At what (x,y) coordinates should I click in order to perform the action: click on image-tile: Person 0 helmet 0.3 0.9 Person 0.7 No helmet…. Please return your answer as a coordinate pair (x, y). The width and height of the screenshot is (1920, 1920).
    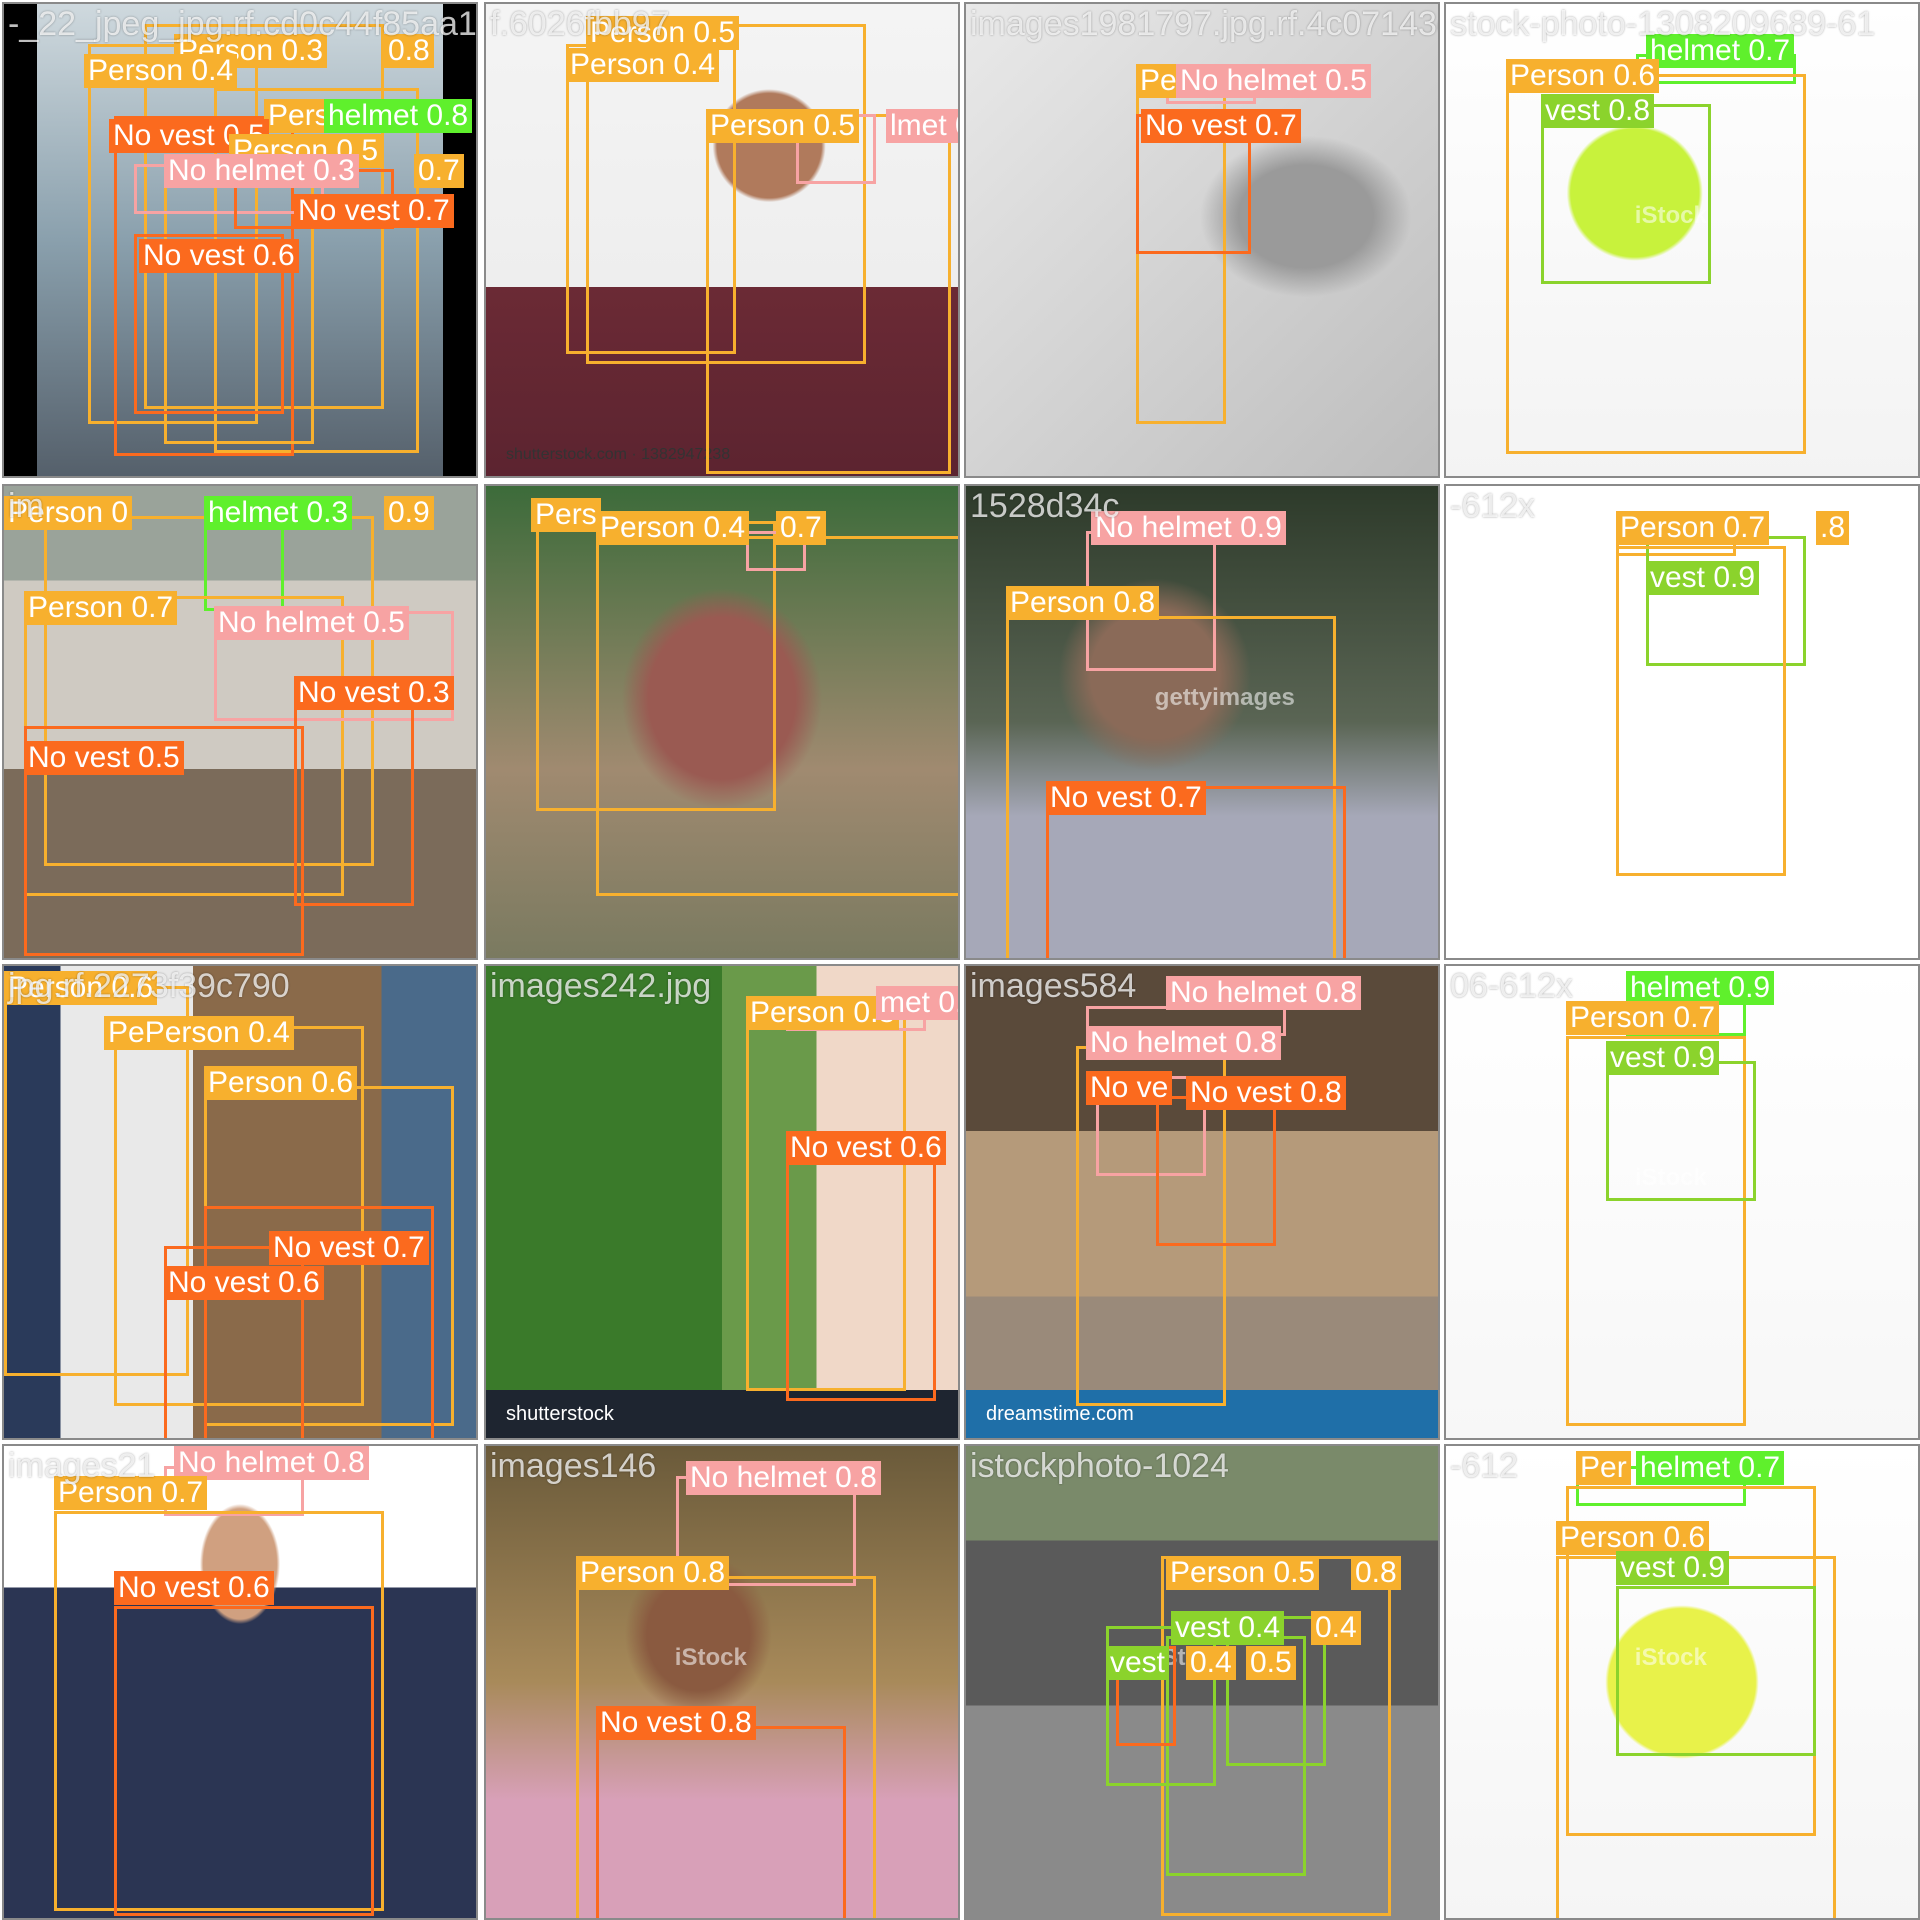
    Looking at the image, I should click on (240, 722).